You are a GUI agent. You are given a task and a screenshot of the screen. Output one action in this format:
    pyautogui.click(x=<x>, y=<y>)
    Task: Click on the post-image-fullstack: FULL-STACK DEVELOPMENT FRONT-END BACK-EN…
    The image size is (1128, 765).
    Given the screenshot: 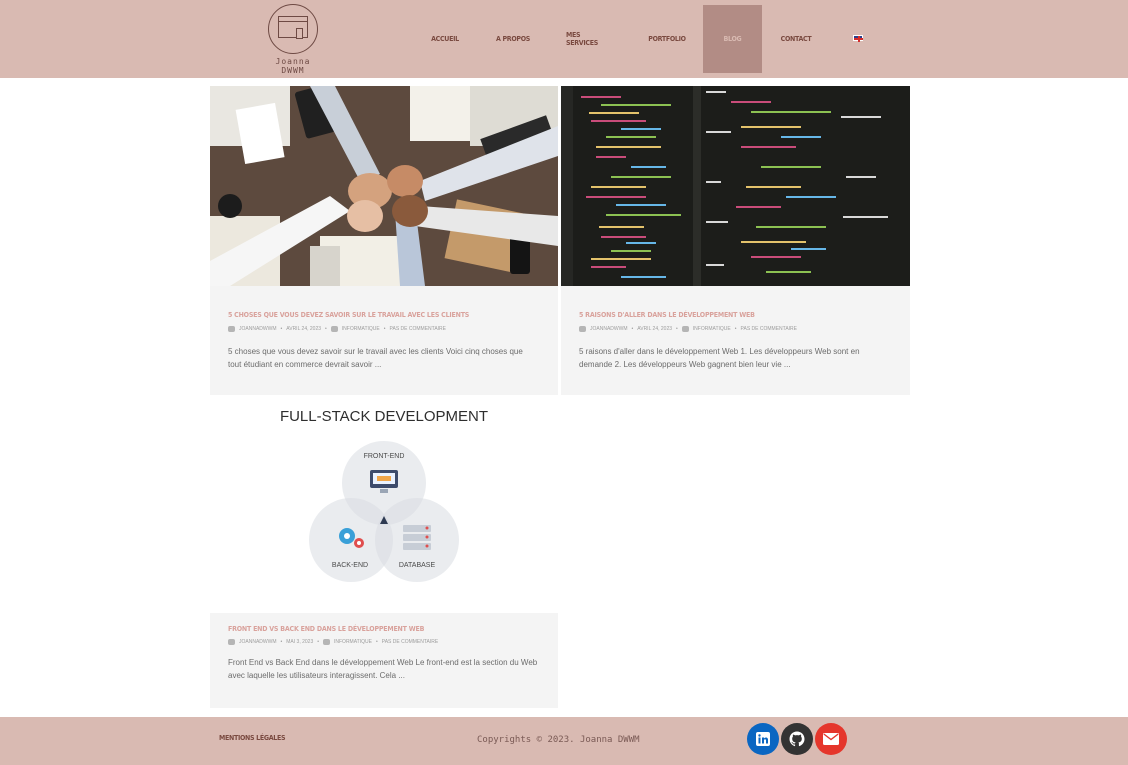 What is the action you would take?
    pyautogui.click(x=384, y=508)
    